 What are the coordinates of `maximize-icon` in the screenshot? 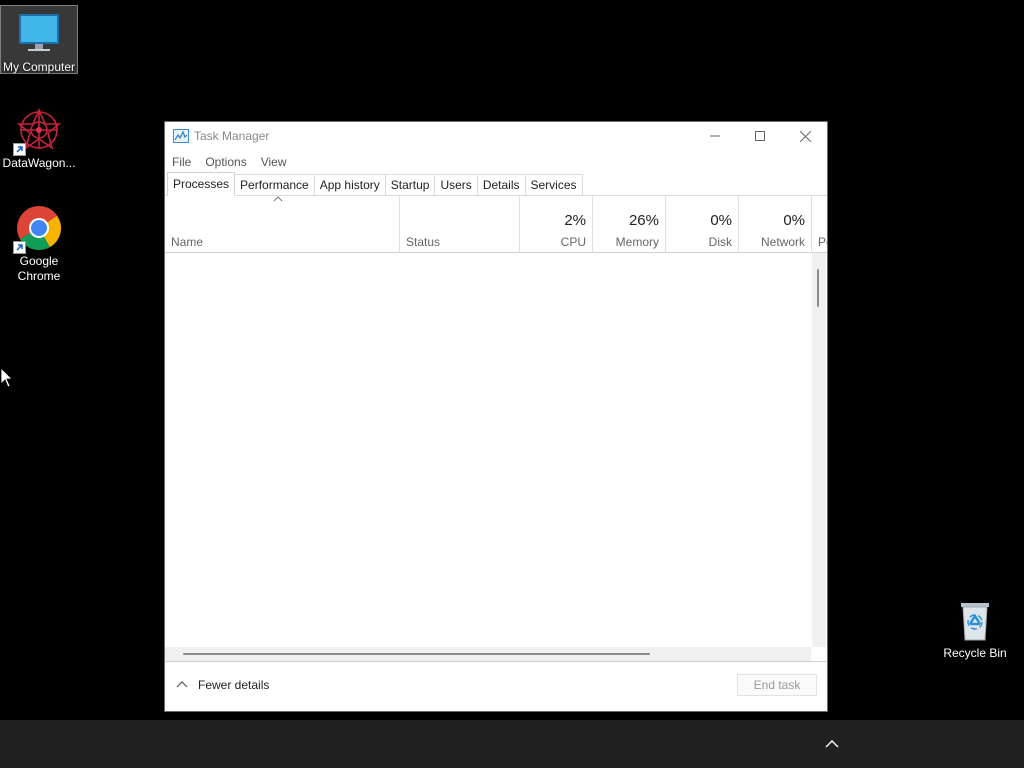 It's located at (759, 136).